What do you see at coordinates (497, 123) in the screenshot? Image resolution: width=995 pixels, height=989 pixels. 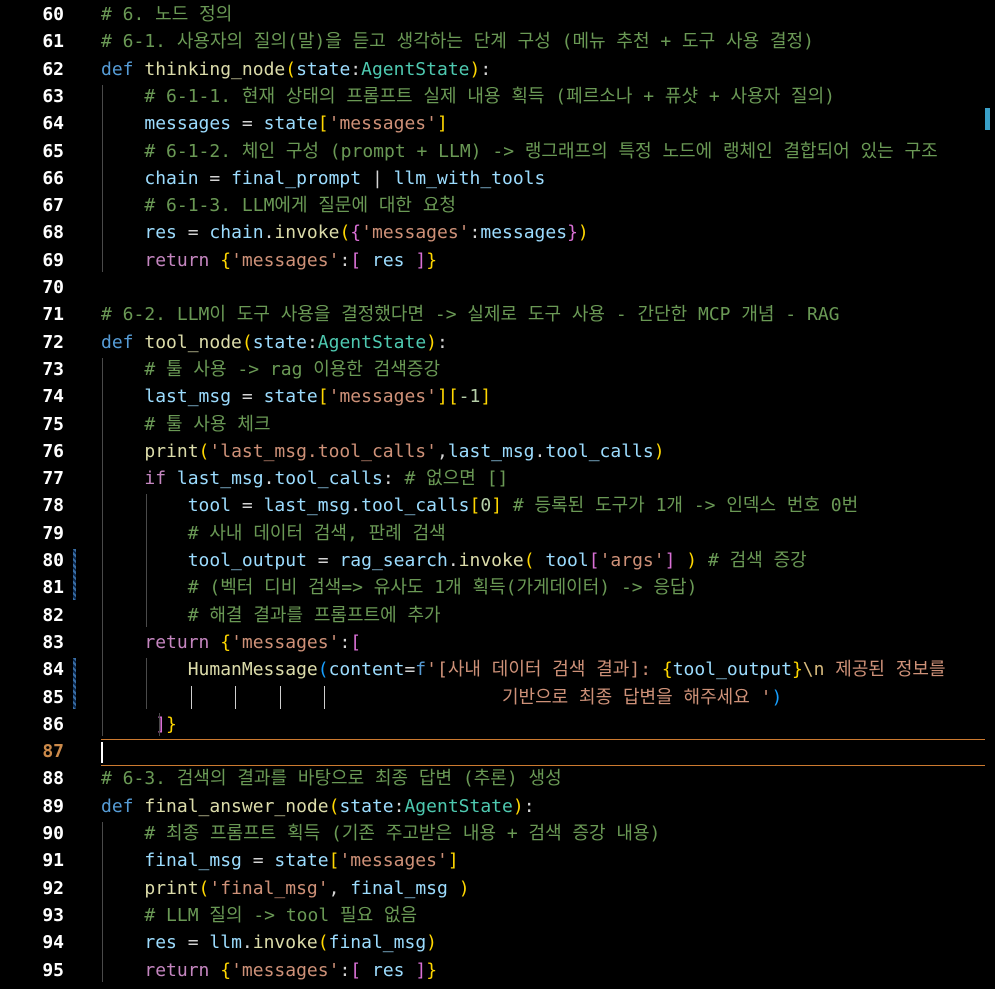 I see `code-line: 64 messages = state['messages']` at bounding box center [497, 123].